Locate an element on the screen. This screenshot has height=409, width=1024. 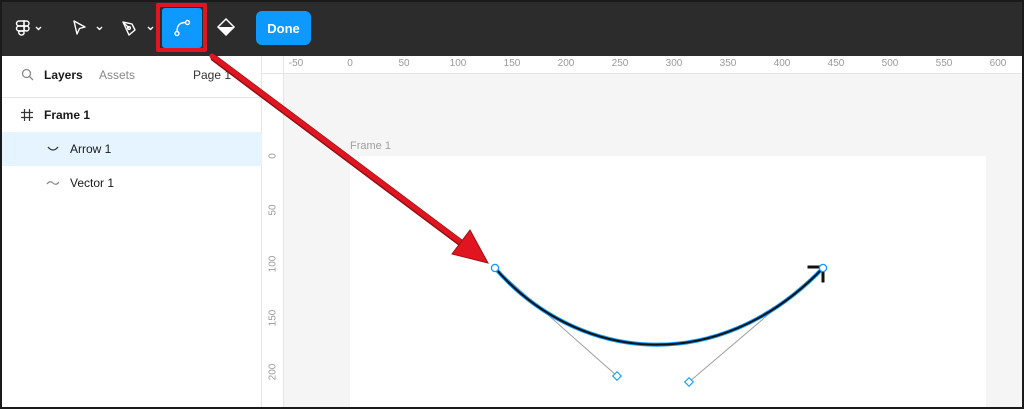
layer-label: Arrow 1 is located at coordinates (91, 149).